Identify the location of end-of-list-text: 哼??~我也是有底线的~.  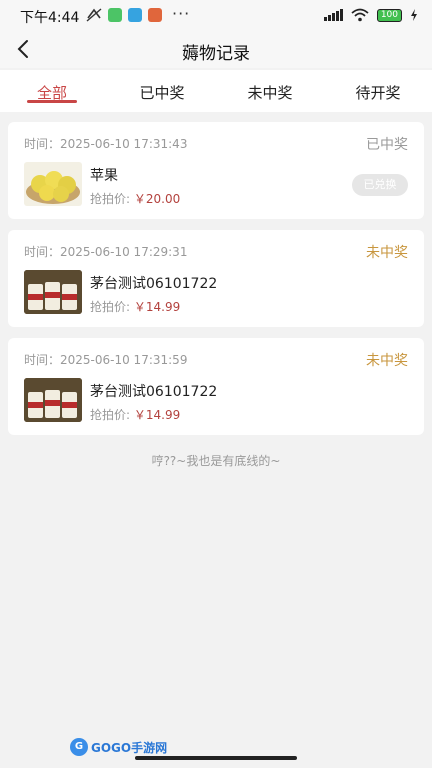
(216, 461).